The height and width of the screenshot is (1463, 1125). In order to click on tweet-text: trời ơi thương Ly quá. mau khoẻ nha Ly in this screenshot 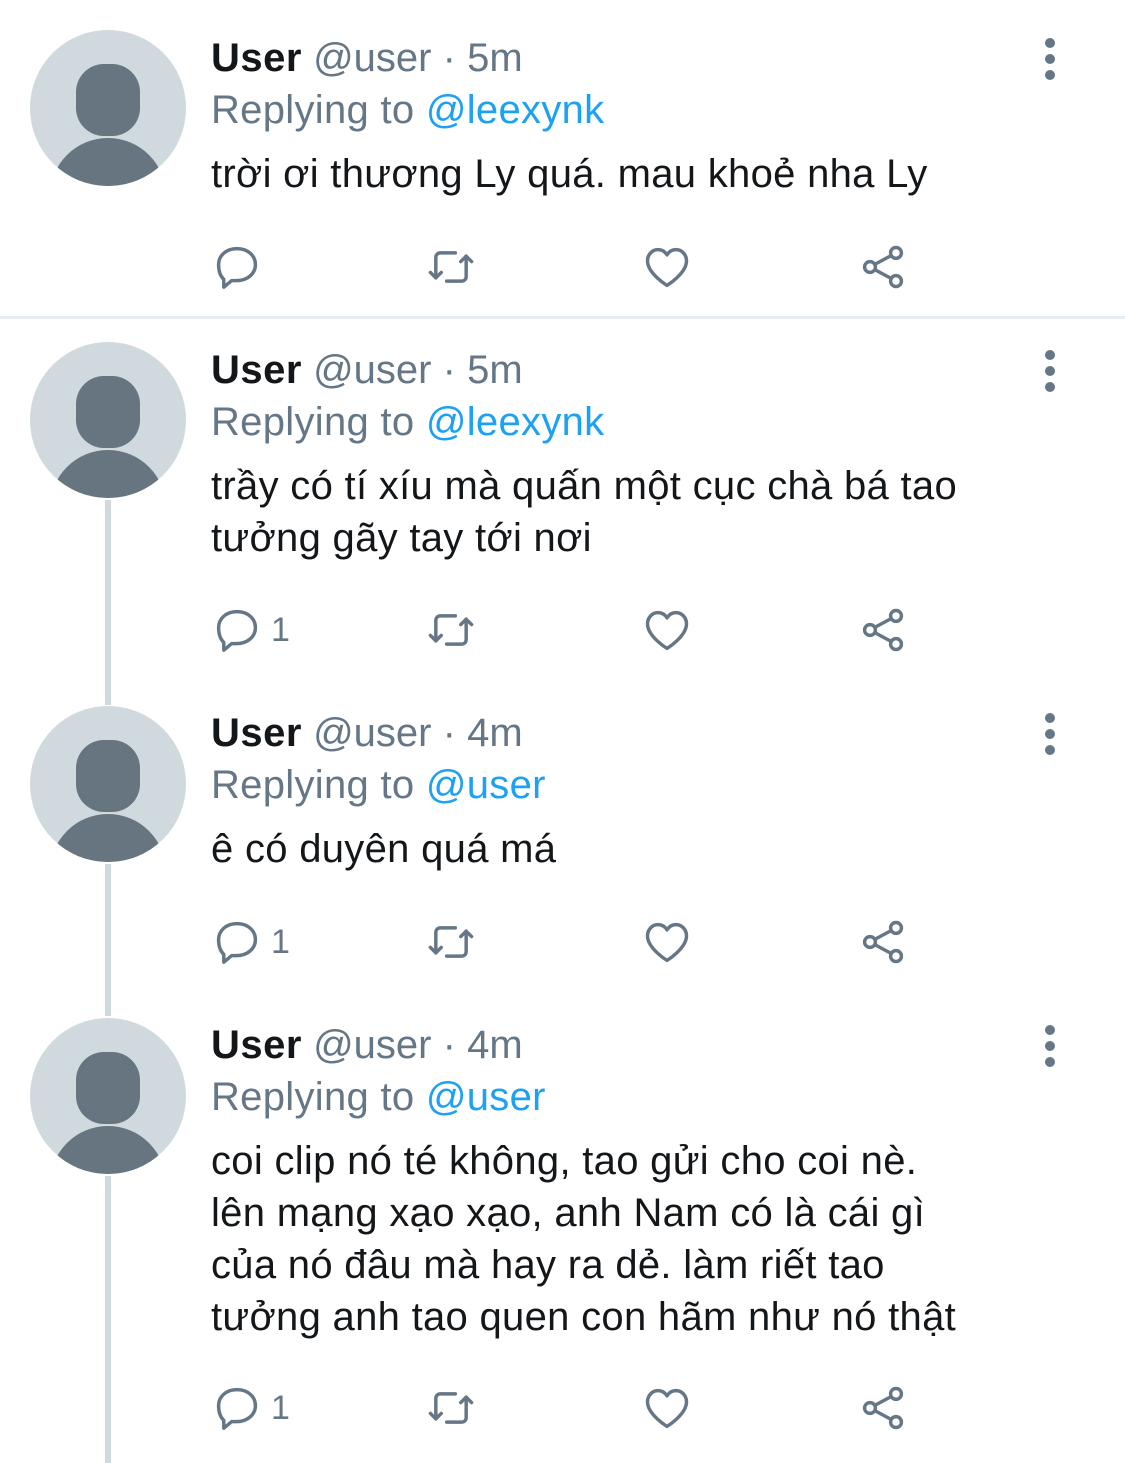, I will do `click(648, 174)`.